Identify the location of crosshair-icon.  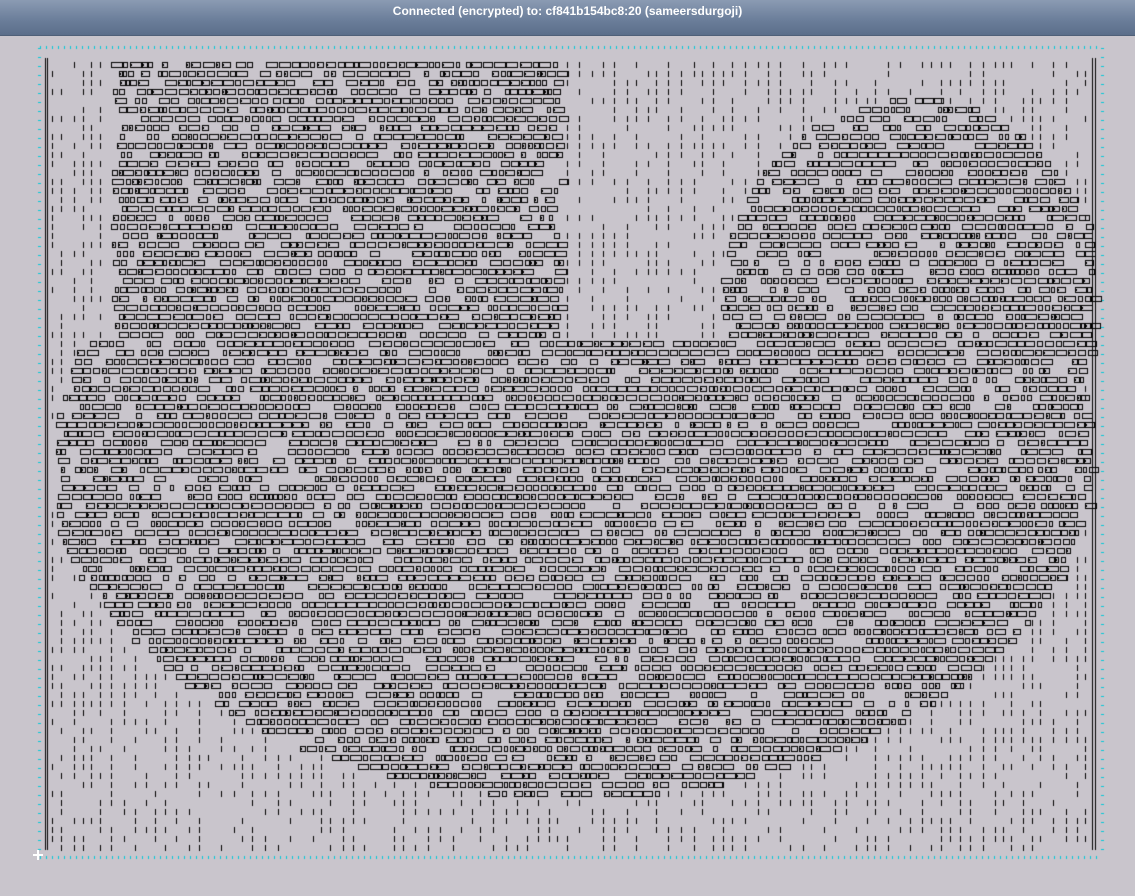
(38, 855).